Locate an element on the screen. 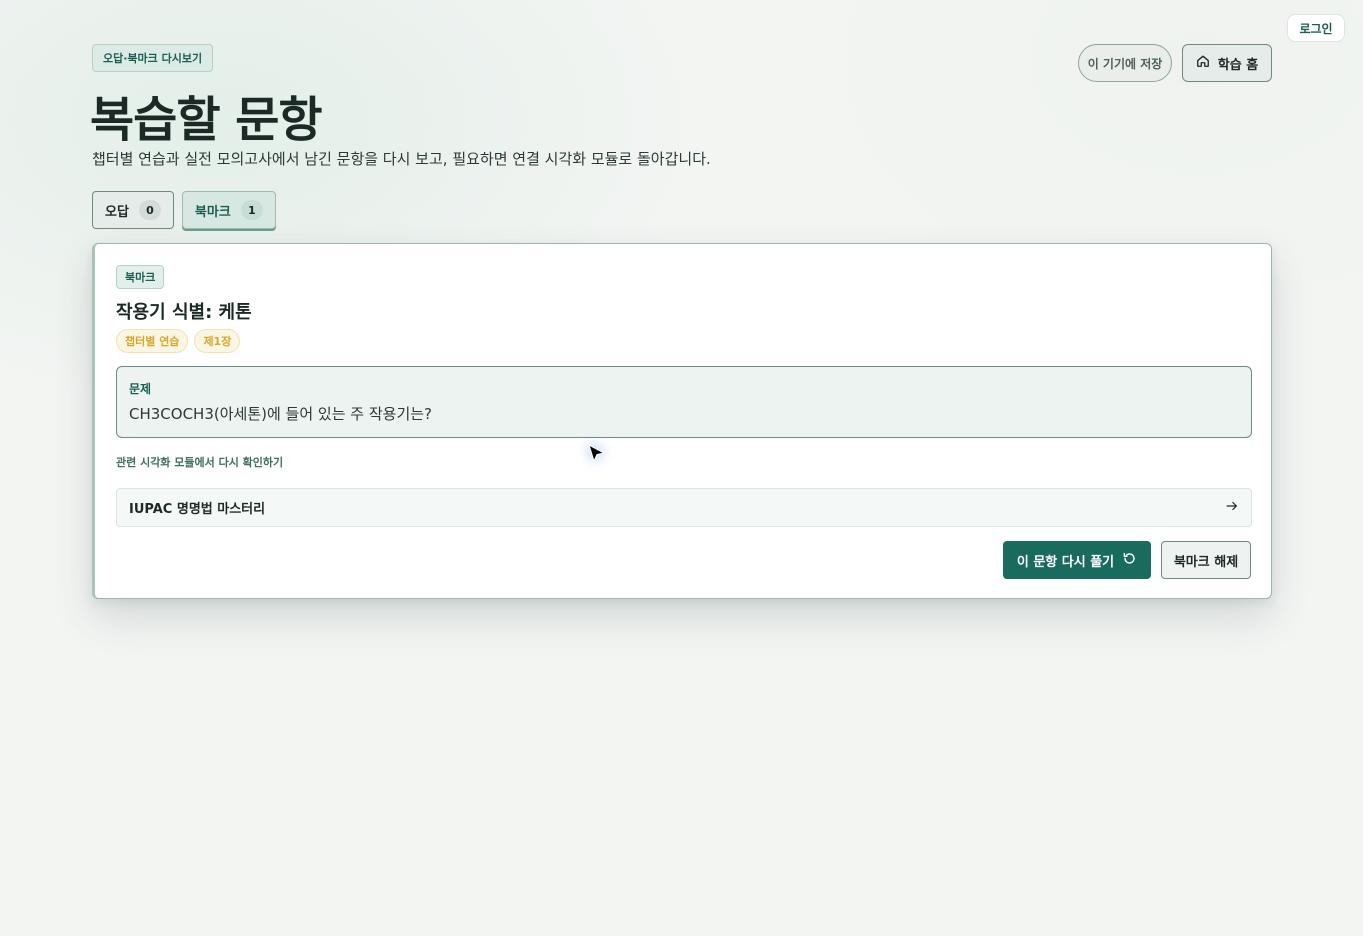  item-tags: 챕터별 연습 제1장 is located at coordinates (178, 341).